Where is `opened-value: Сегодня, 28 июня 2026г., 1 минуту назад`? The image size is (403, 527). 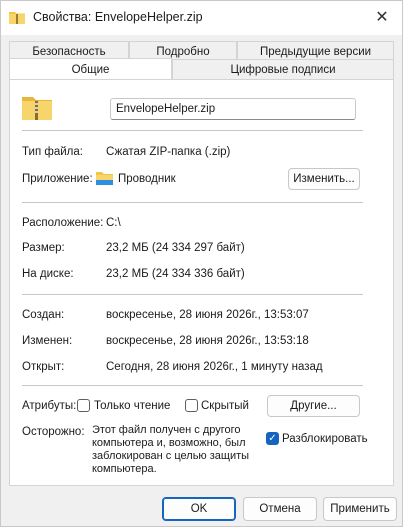
opened-value: Сегодня, 28 июня 2026г., 1 минуту назад is located at coordinates (214, 367).